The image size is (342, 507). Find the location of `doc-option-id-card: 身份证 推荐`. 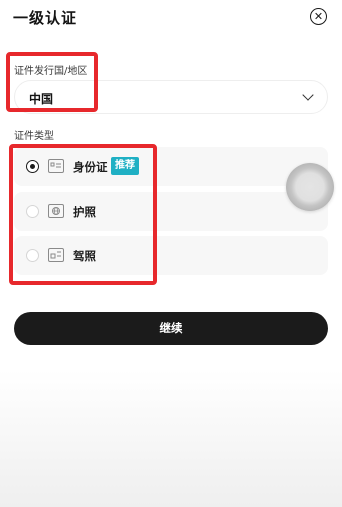

doc-option-id-card: 身份证 推荐 is located at coordinates (171, 166).